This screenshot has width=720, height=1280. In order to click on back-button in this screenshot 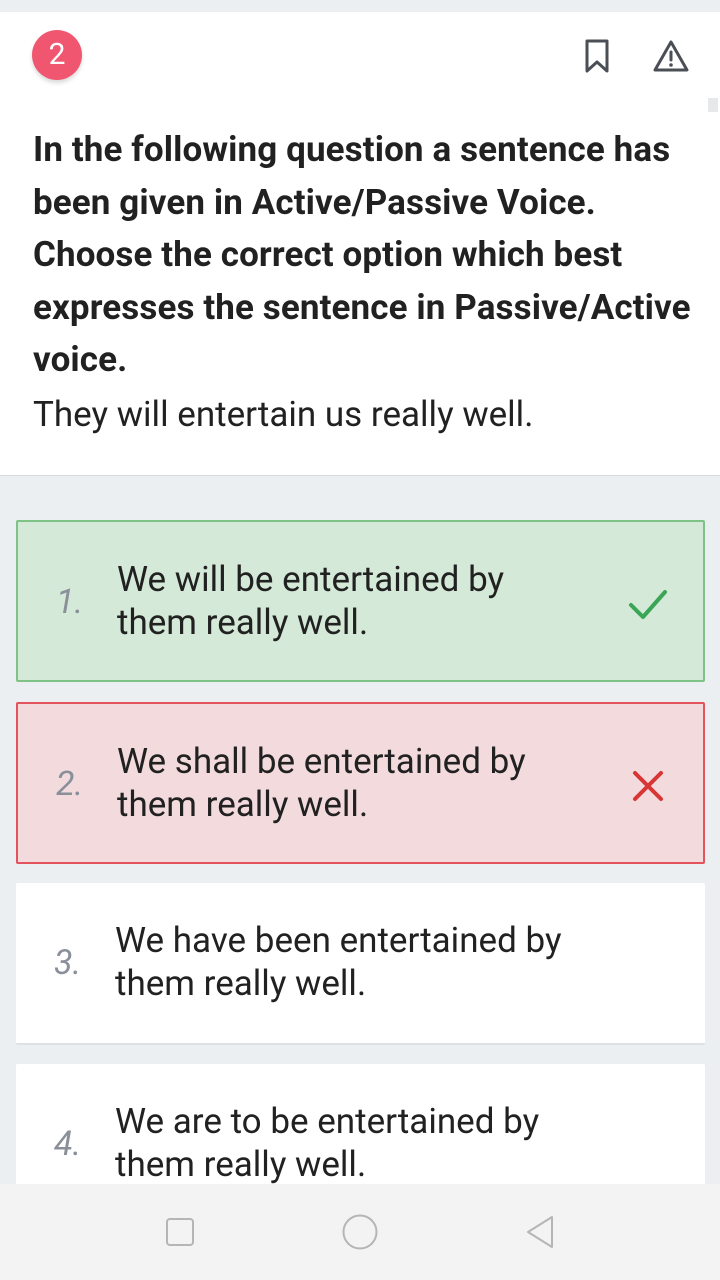, I will do `click(540, 1232)`.